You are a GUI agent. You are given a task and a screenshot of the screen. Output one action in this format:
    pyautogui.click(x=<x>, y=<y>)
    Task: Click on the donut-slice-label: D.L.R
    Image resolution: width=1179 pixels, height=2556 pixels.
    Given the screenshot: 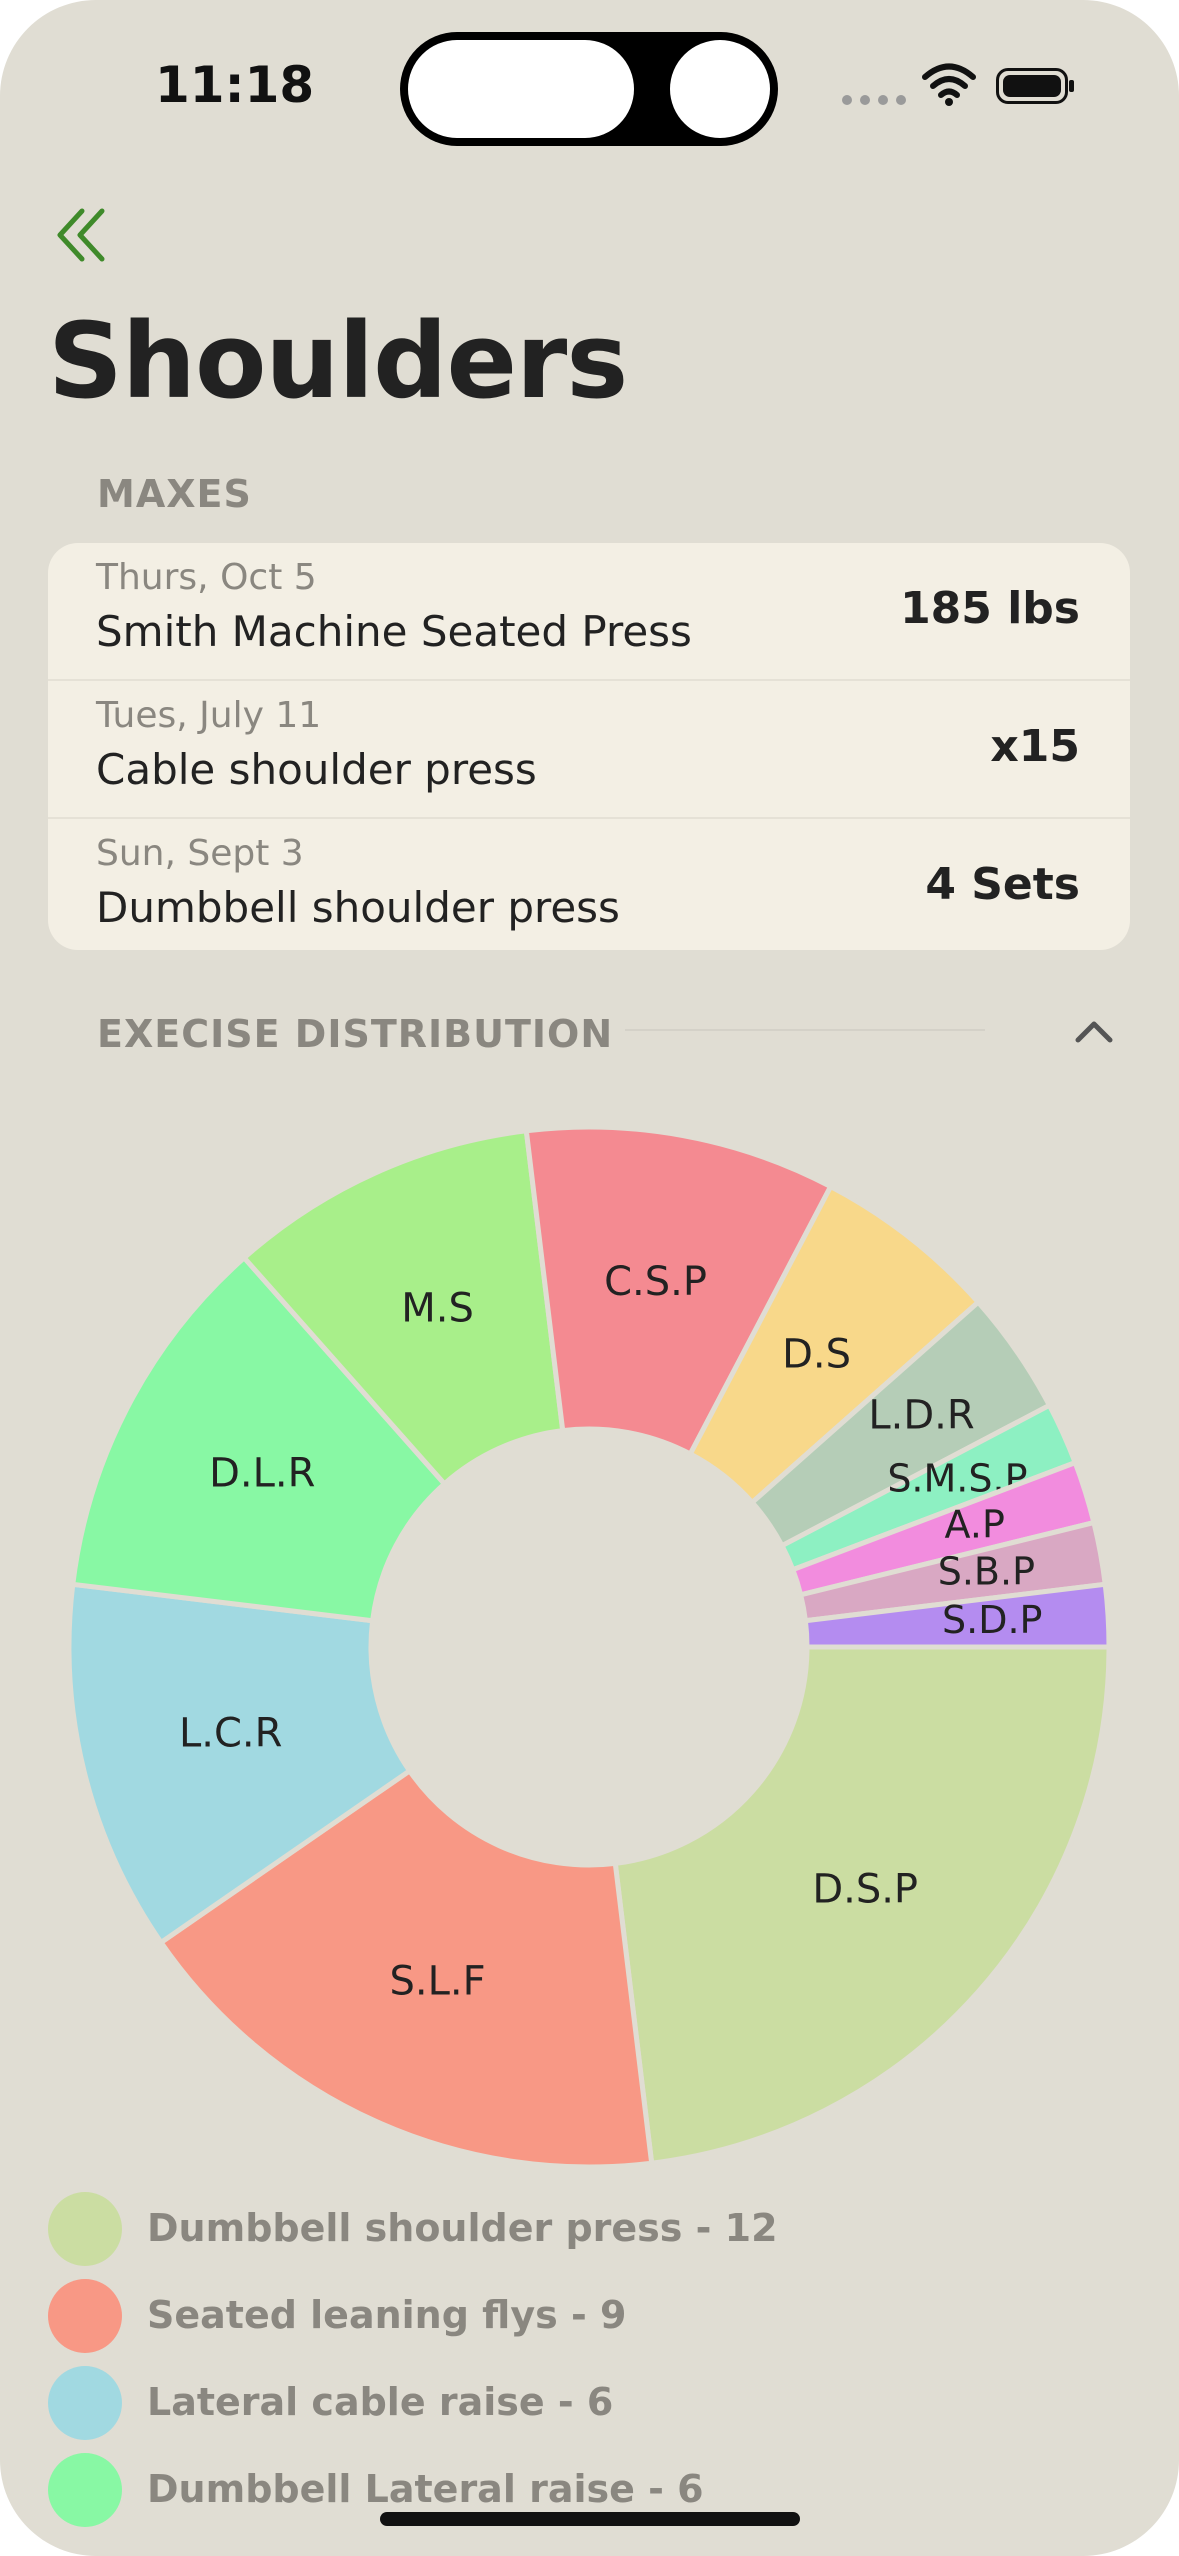 What is the action you would take?
    pyautogui.click(x=262, y=1474)
    